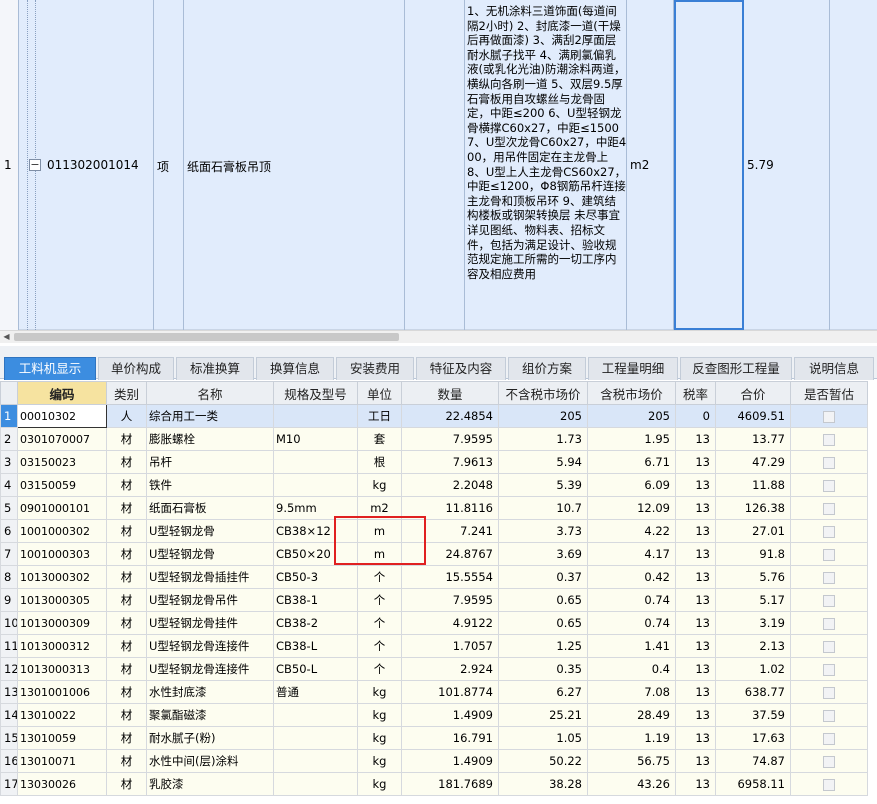  Describe the element at coordinates (315, 692) in the screenshot. I see `cell-spec: 普通` at that location.